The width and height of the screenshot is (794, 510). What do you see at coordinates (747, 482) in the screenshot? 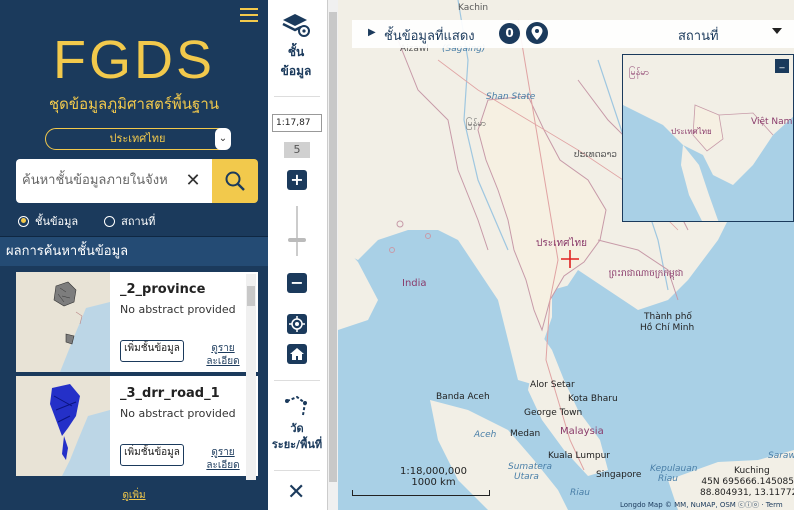
I see `coords-utm: 45N 695666.145085` at bounding box center [747, 482].